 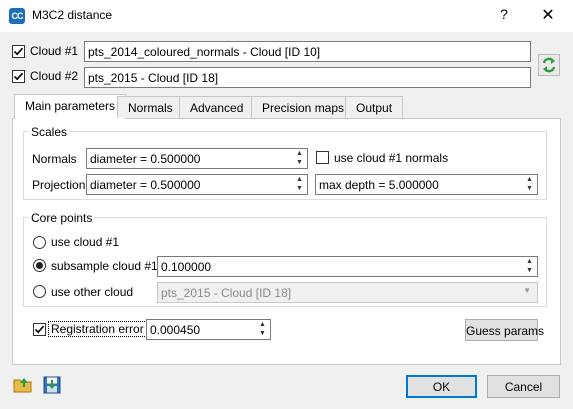 I want to click on help-button: ?, so click(x=504, y=16).